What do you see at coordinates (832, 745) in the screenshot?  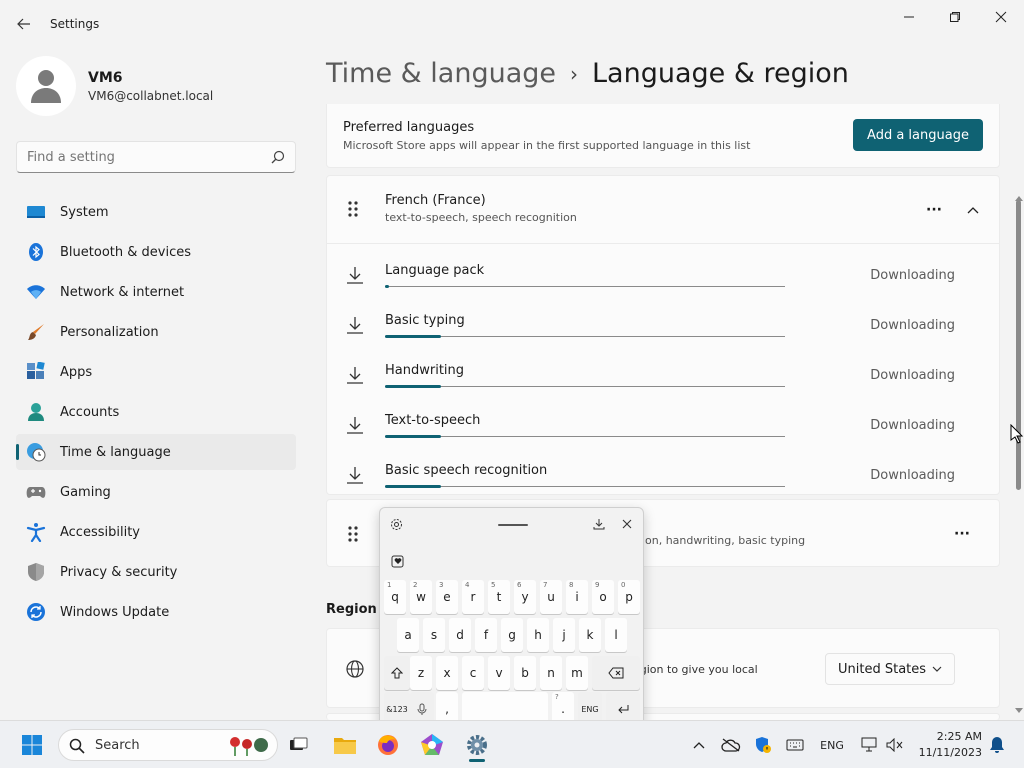 I see `input-language-button: ENG` at bounding box center [832, 745].